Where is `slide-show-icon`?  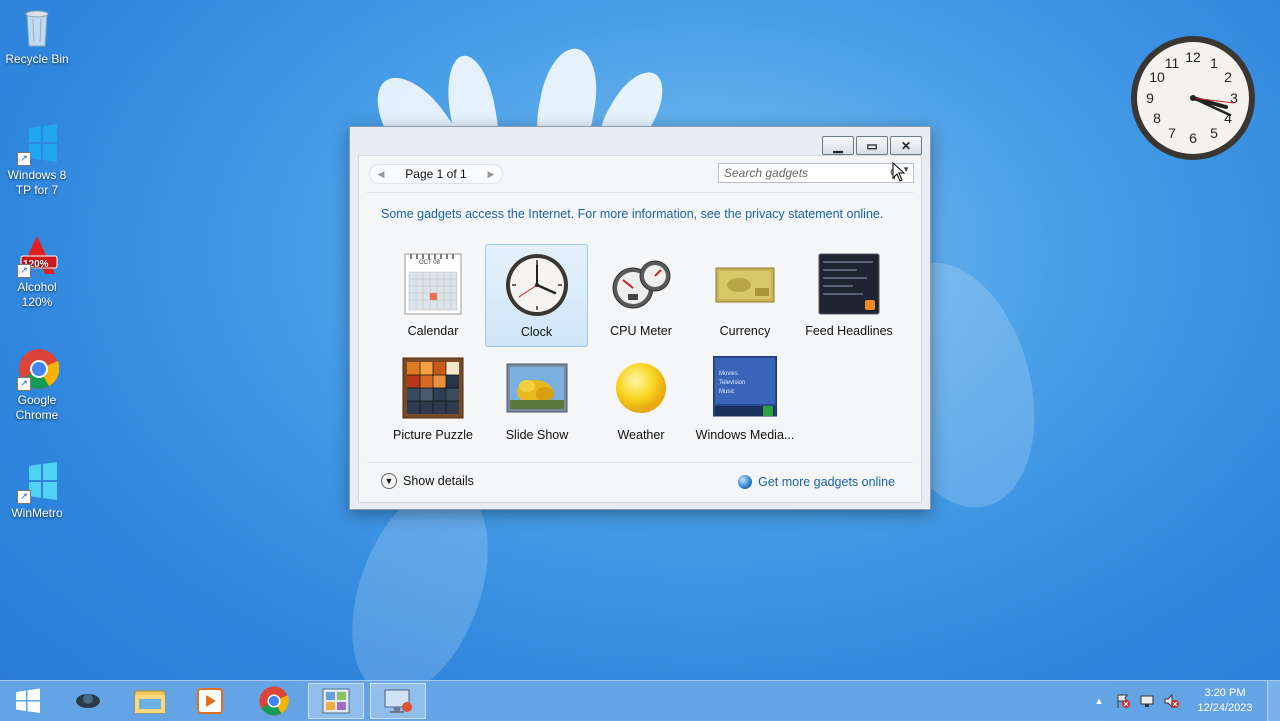
slide-show-icon is located at coordinates (537, 388).